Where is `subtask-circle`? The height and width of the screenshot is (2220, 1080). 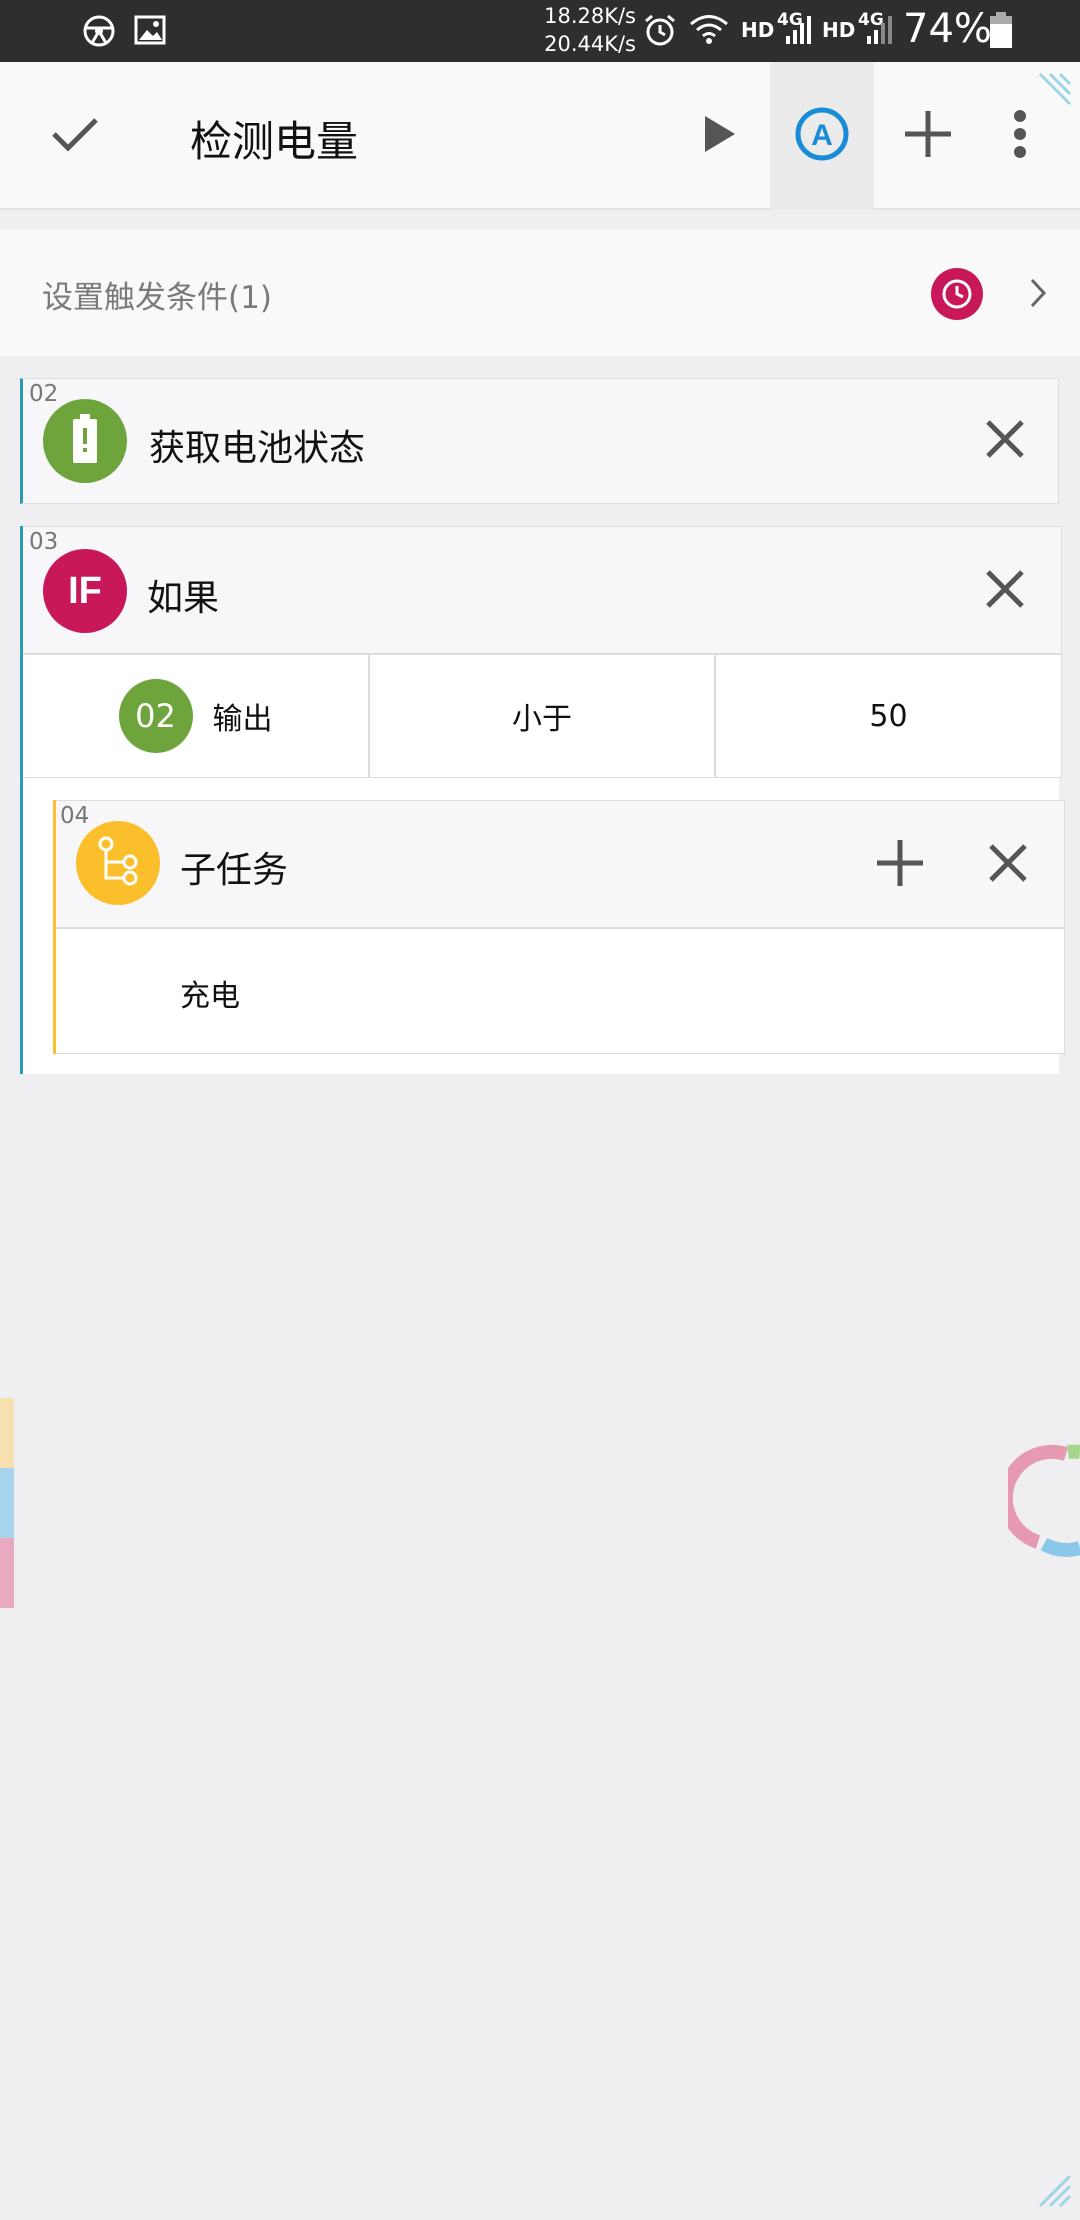 subtask-circle is located at coordinates (118, 863).